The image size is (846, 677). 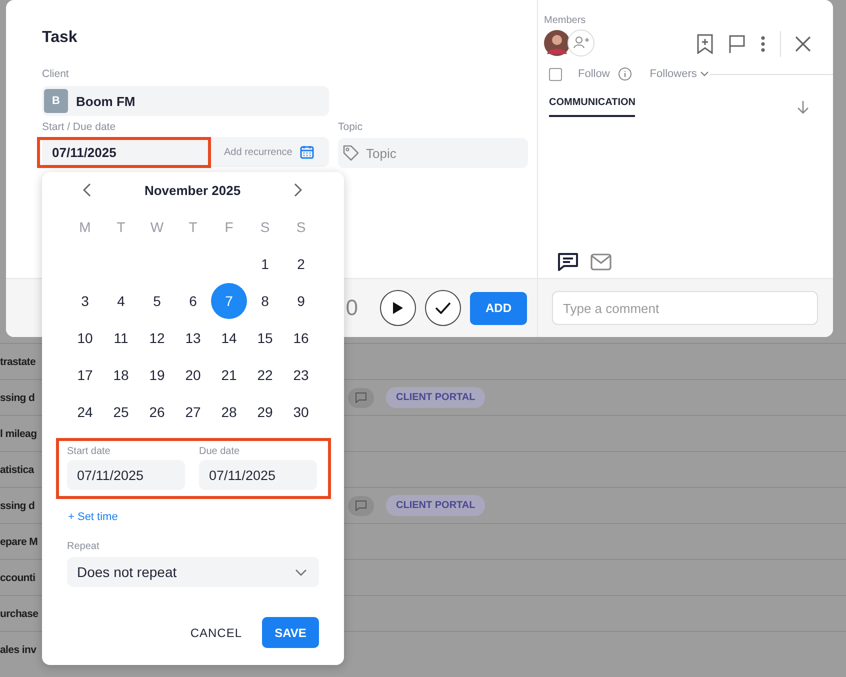 What do you see at coordinates (106, 101) in the screenshot?
I see `client-name: Boom FM` at bounding box center [106, 101].